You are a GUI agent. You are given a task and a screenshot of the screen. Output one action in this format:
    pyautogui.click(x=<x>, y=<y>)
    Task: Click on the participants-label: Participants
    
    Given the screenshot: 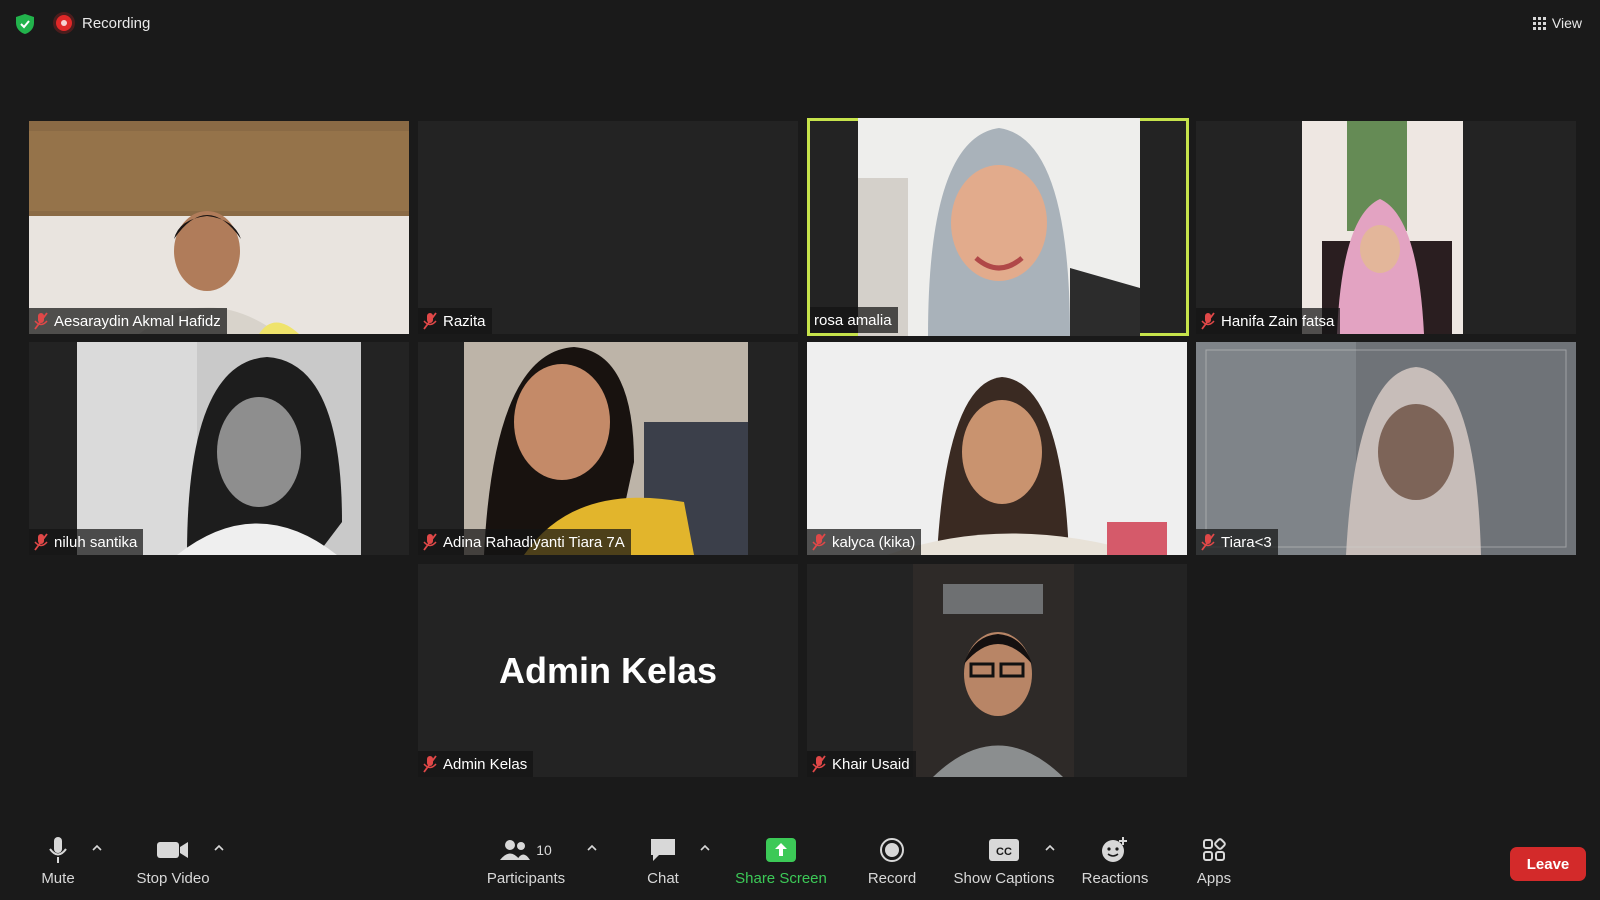 What is the action you would take?
    pyautogui.click(x=526, y=878)
    